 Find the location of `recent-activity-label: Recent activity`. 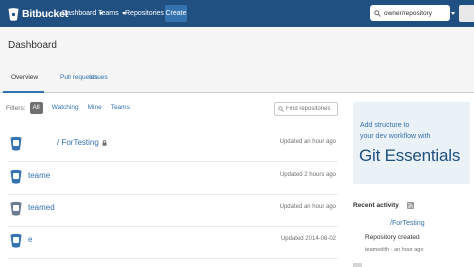

recent-activity-label: Recent activity is located at coordinates (376, 205).